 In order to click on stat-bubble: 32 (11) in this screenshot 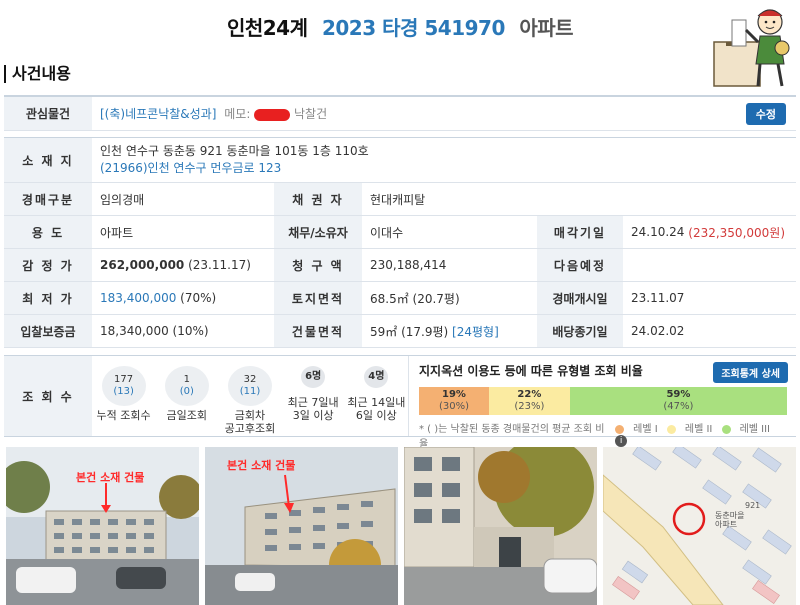, I will do `click(249, 386)`.